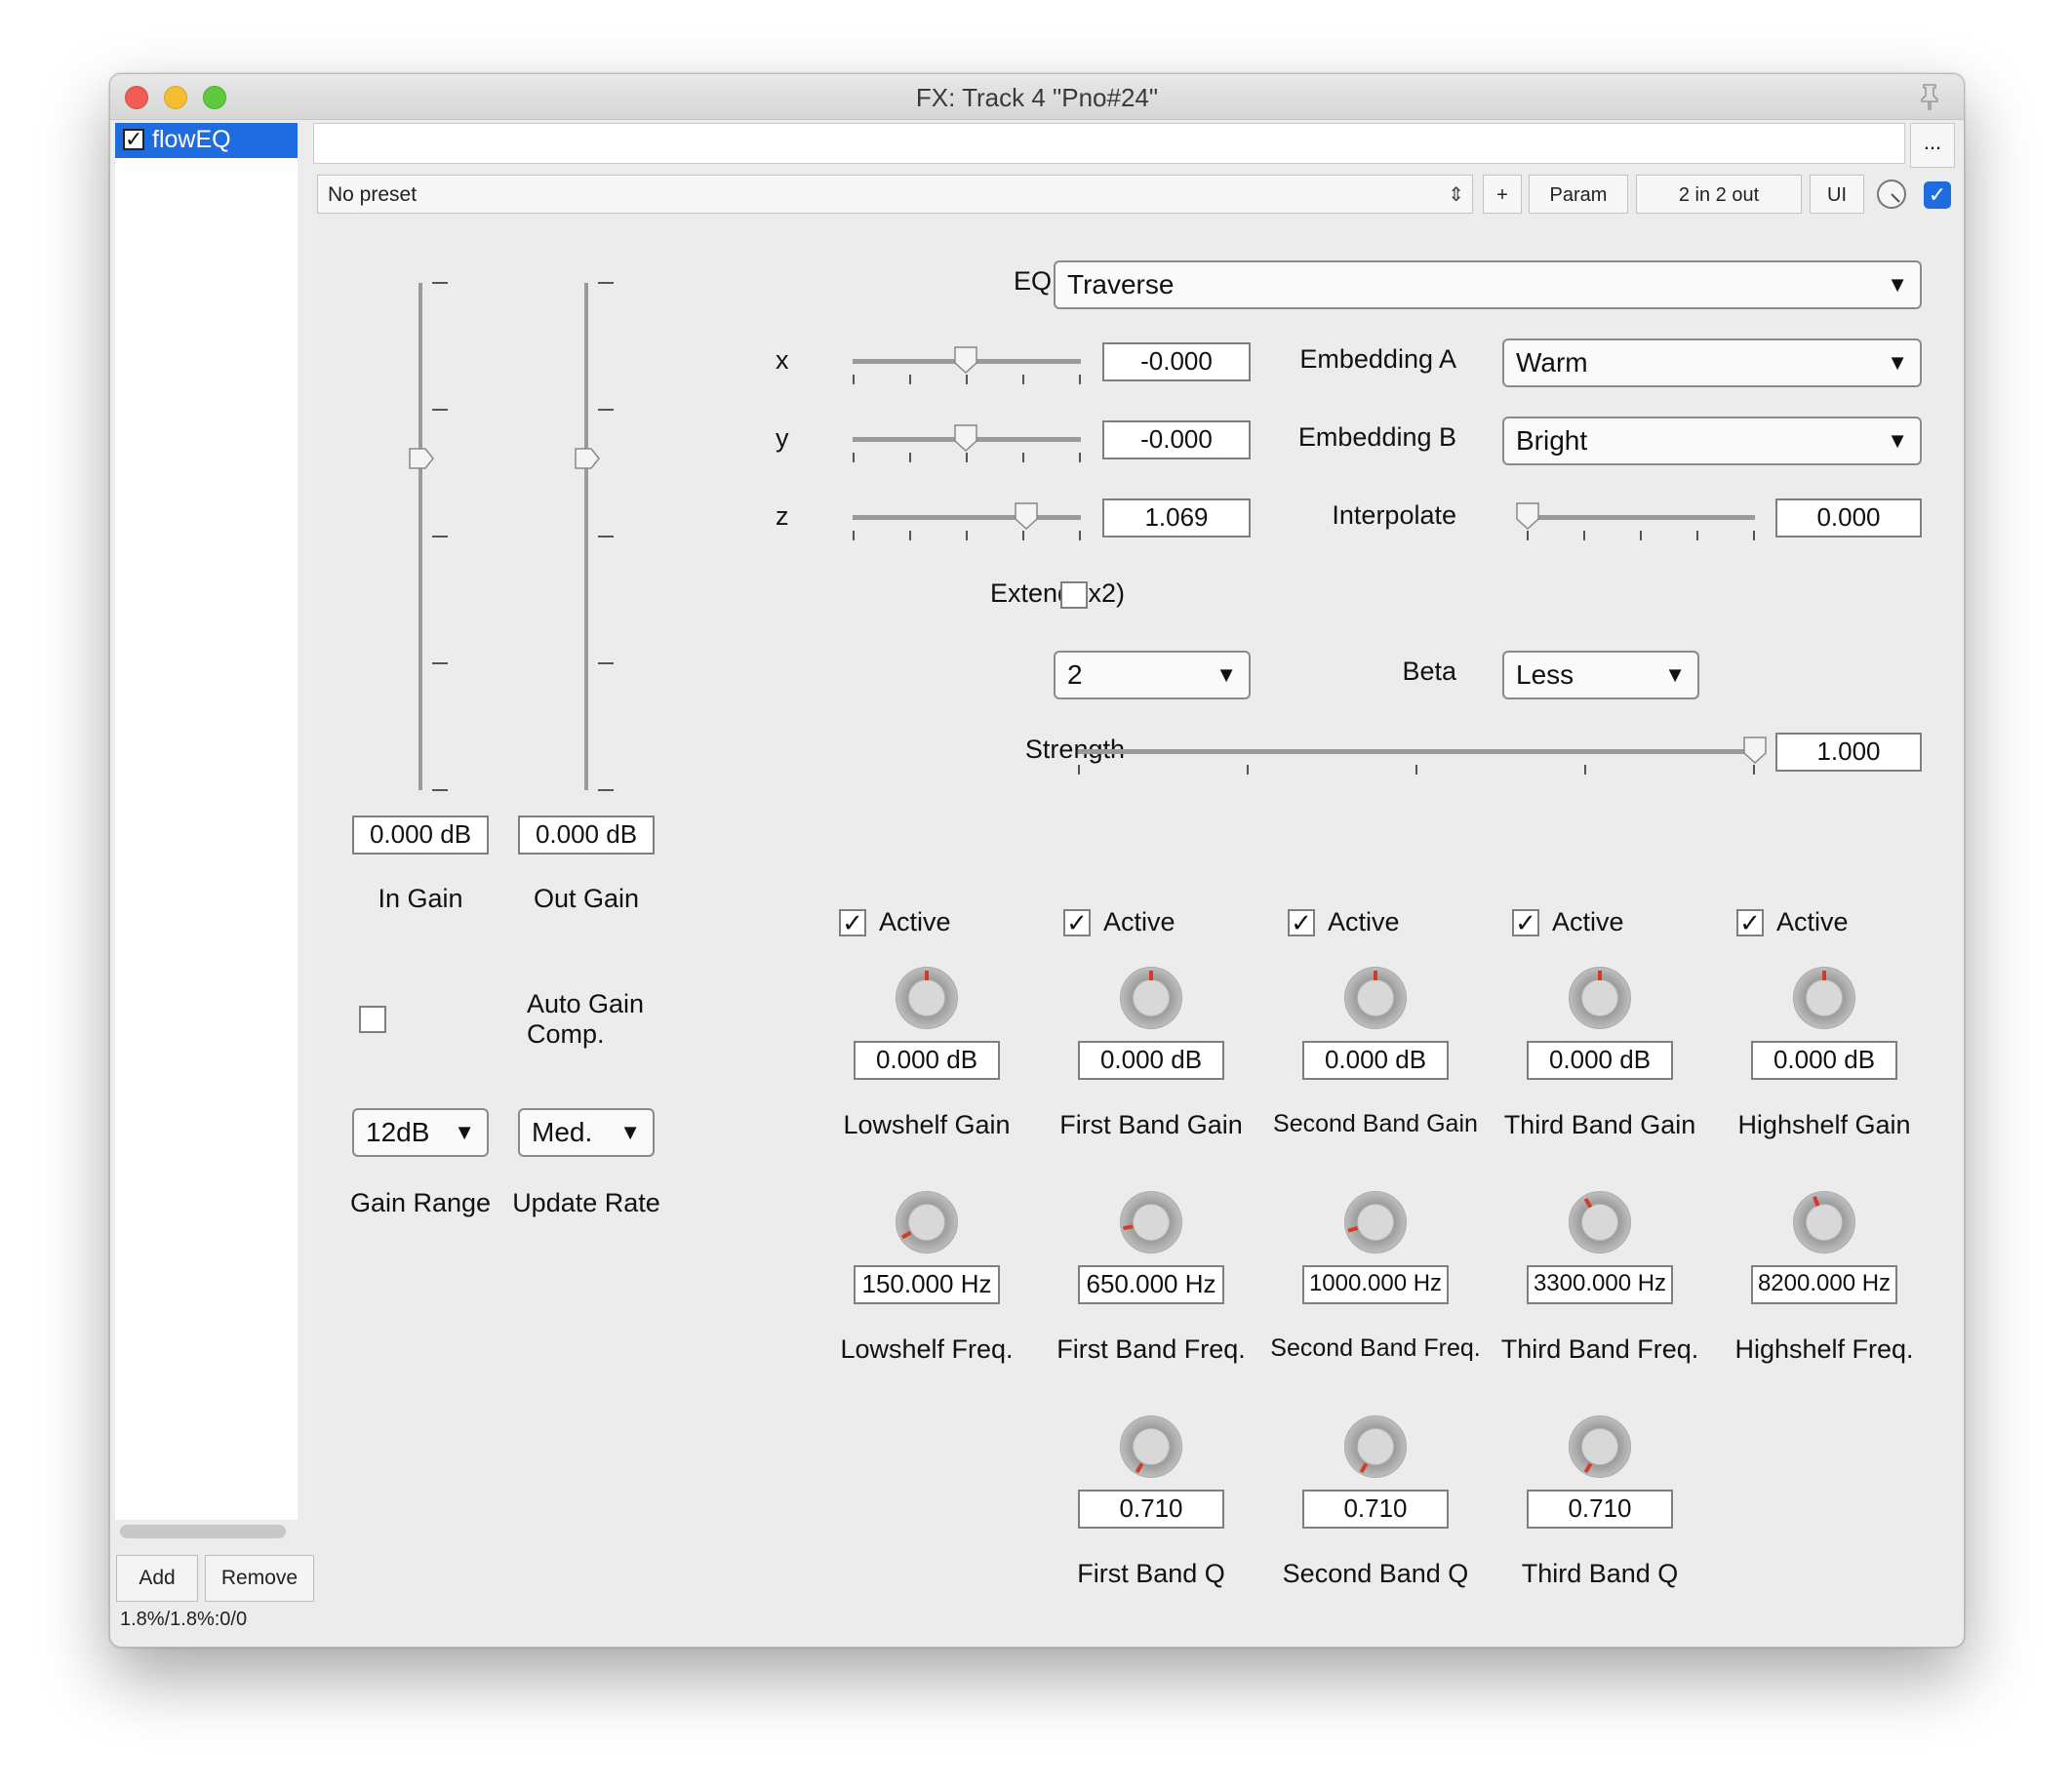 Image resolution: width=2072 pixels, height=1791 pixels. What do you see at coordinates (1151, 1124) in the screenshot?
I see `first-band-gain-label: First Band Gain` at bounding box center [1151, 1124].